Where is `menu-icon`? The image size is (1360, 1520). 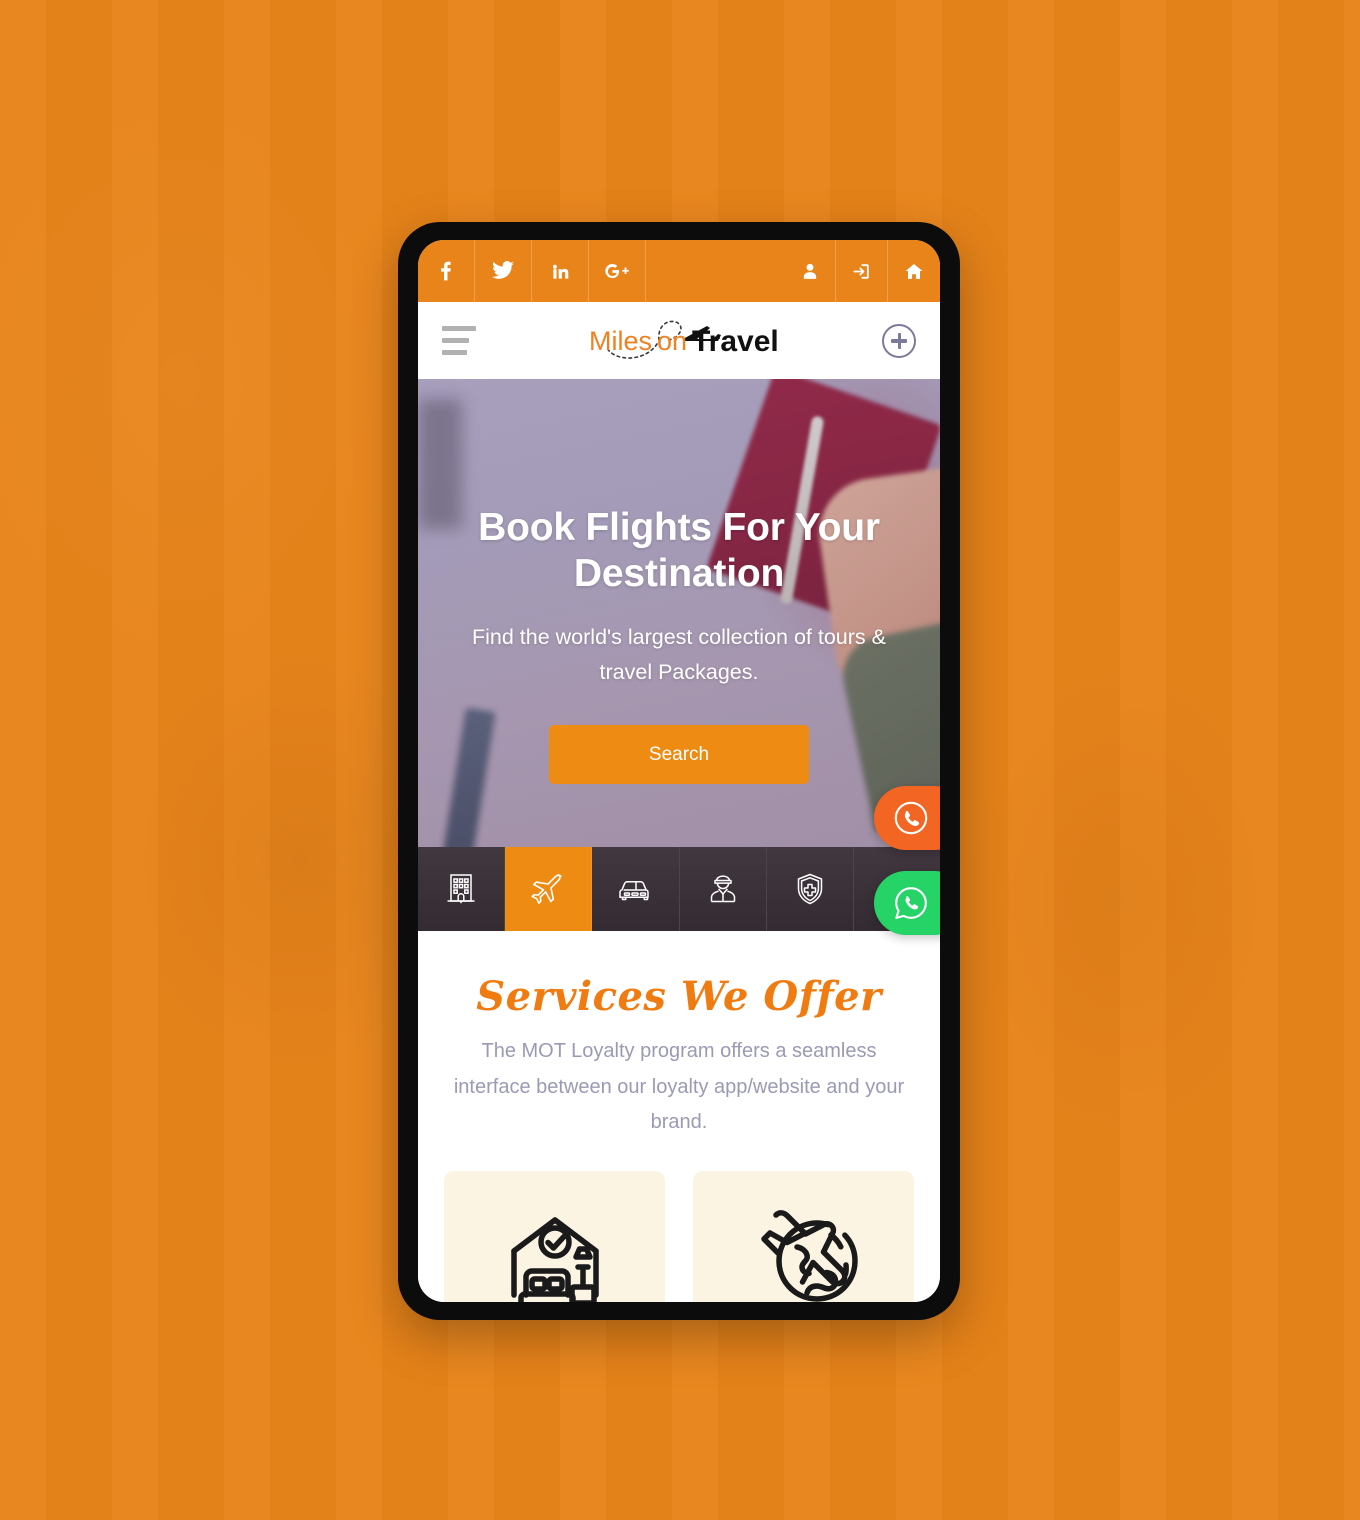 menu-icon is located at coordinates (459, 340).